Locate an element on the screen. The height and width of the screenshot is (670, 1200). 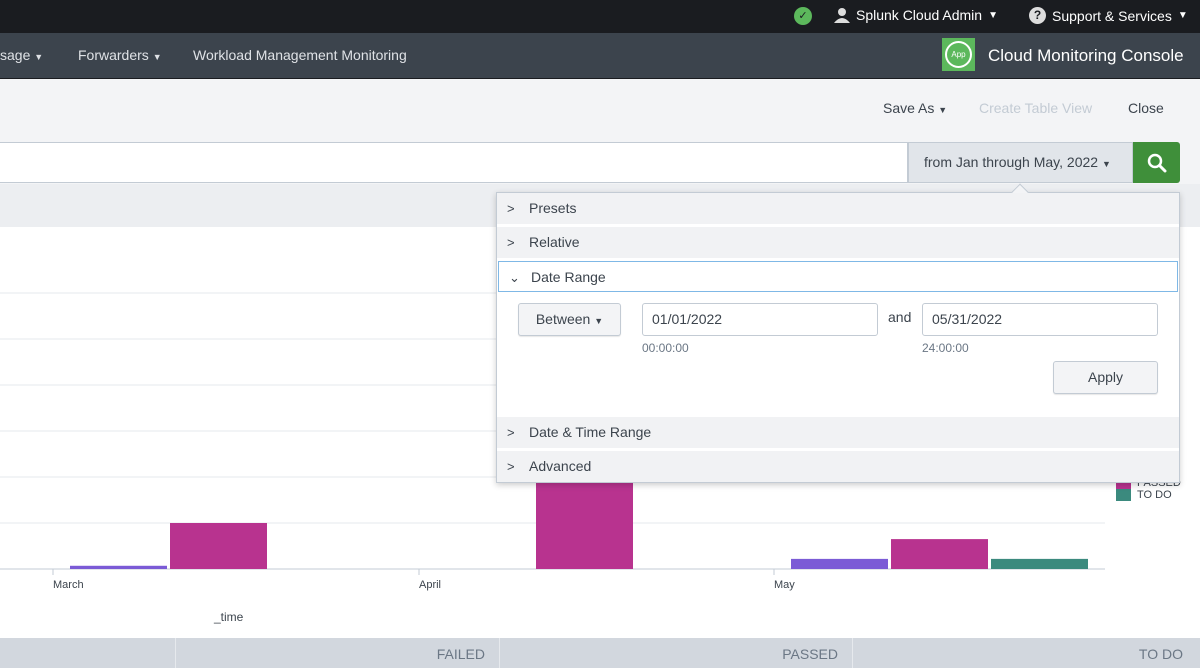
health-status: ✓ is located at coordinates (803, 16).